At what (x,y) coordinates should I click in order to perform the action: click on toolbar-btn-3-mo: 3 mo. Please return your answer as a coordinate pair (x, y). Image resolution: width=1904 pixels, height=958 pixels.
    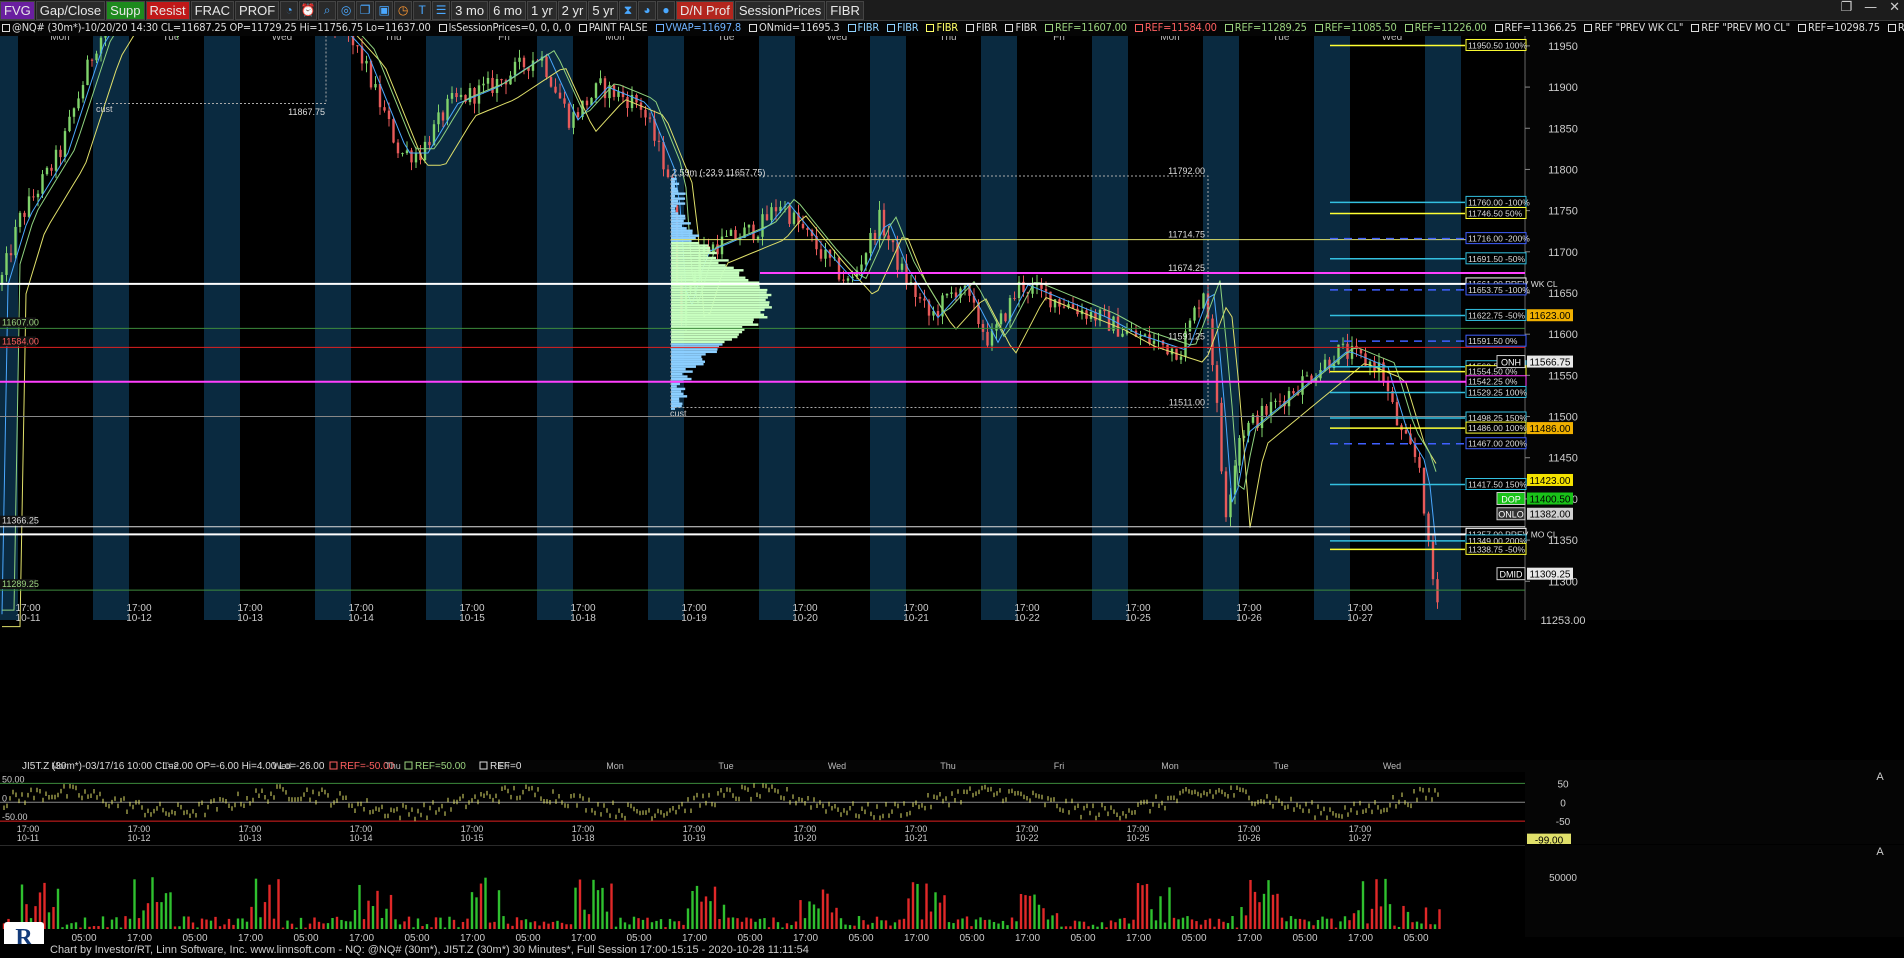
    Looking at the image, I should click on (470, 10).